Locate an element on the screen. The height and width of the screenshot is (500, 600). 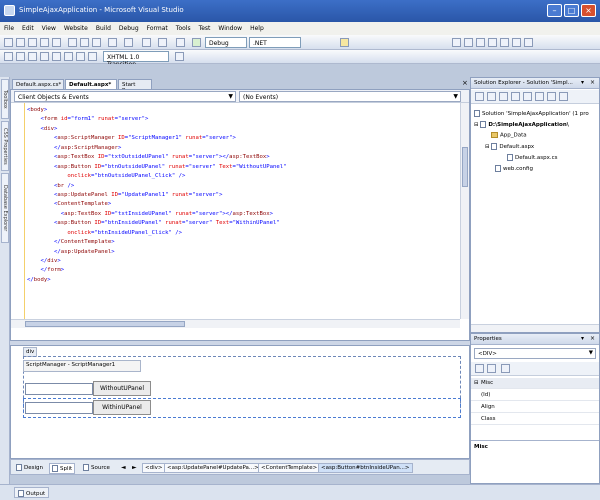
property-row-align: Align is located at coordinates (535, 407).